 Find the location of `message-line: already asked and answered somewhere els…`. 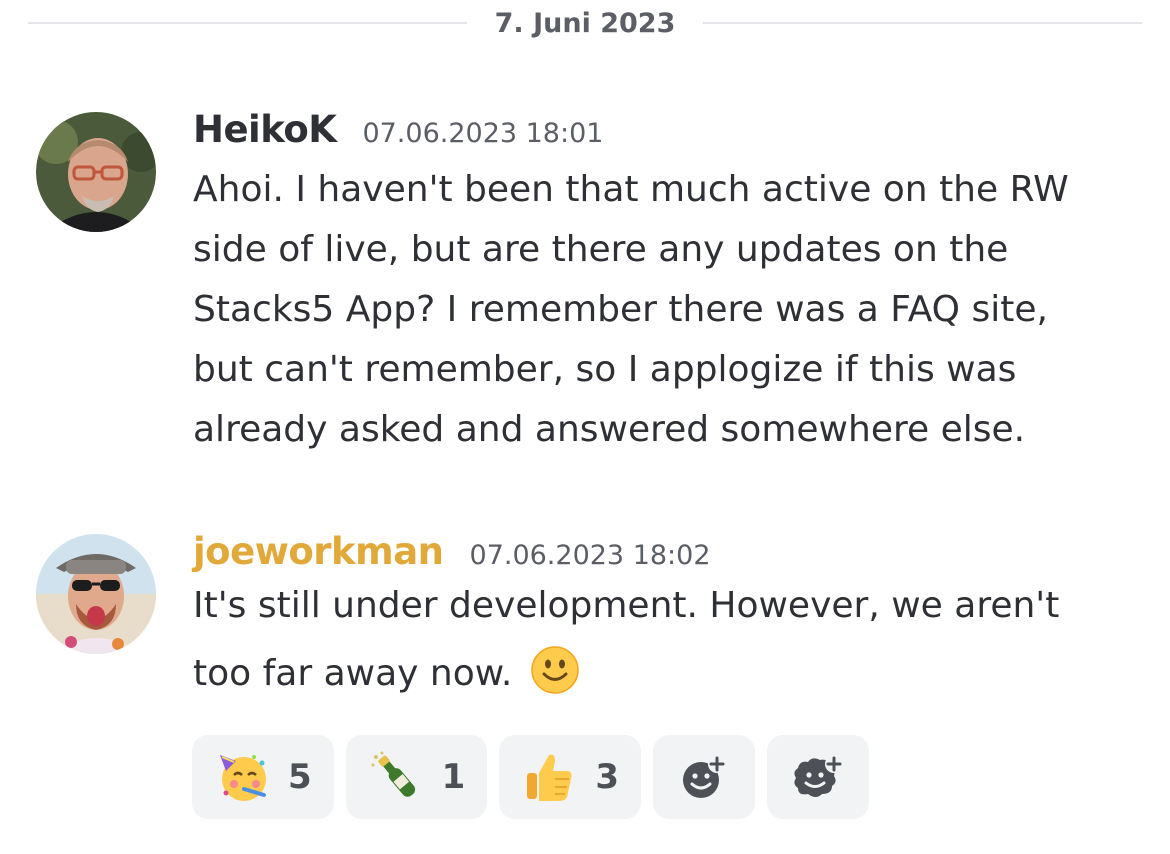

message-line: already asked and answered somewhere els… is located at coordinates (609, 429).